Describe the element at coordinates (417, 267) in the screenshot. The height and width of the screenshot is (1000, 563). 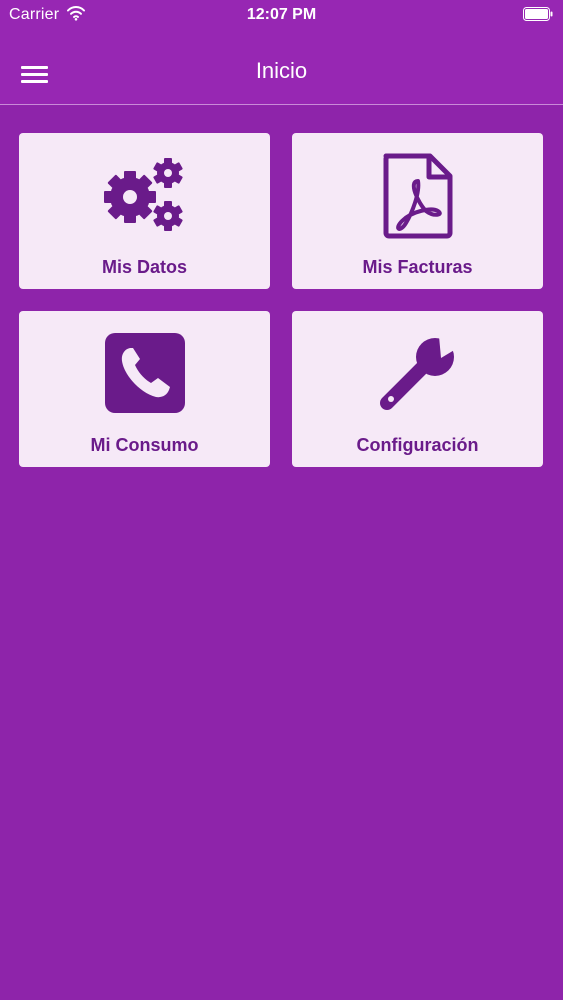
I see `tile-label: Mis Facturas` at that location.